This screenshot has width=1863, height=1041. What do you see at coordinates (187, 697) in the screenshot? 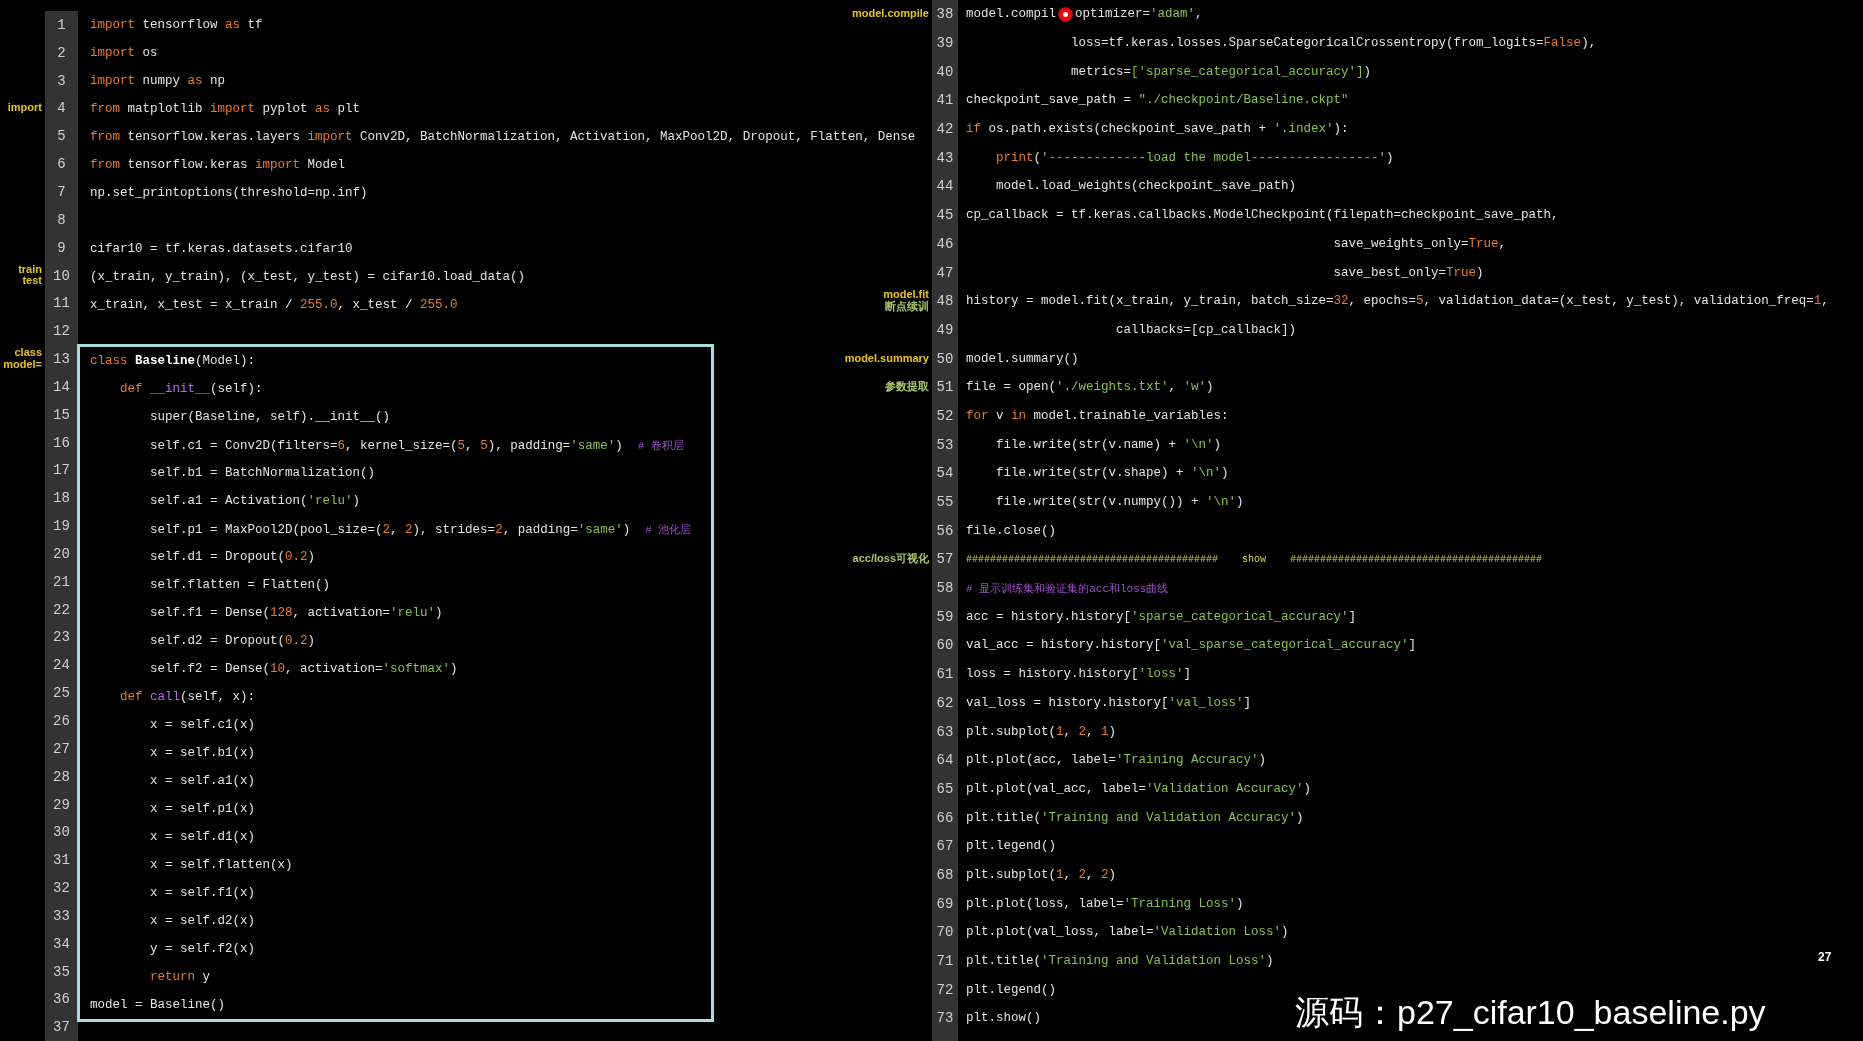
I see `code-line: def call(self, x):` at bounding box center [187, 697].